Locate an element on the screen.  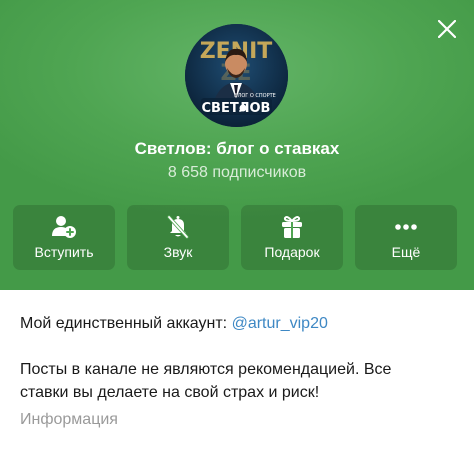
join-button: Вступить is located at coordinates (64, 237).